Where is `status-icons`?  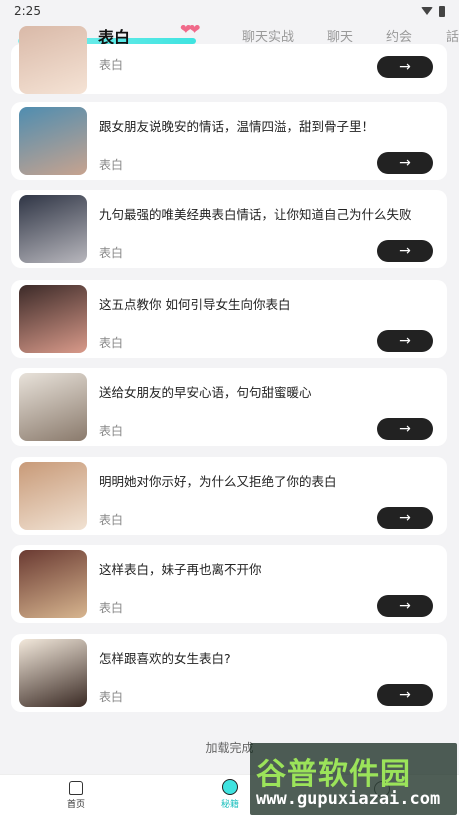 status-icons is located at coordinates (433, 11).